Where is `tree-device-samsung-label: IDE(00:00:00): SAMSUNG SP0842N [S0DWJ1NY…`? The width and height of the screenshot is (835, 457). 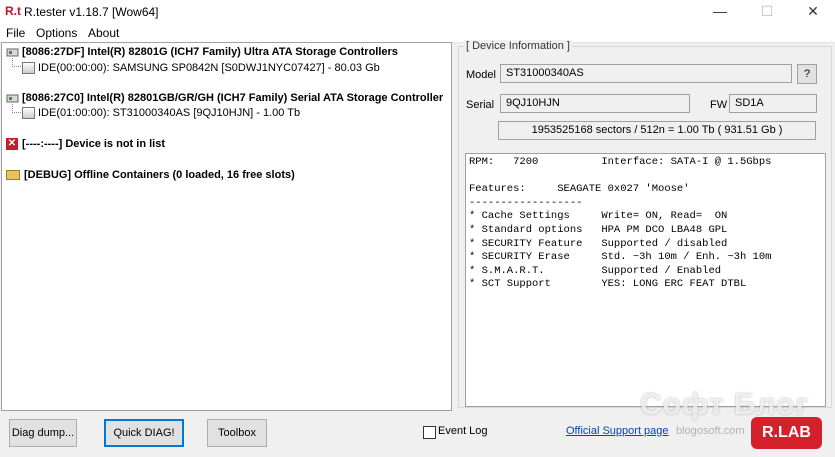
tree-device-samsung-label: IDE(00:00:00): SAMSUNG SP0842N [S0DWJ1NY… is located at coordinates (209, 68).